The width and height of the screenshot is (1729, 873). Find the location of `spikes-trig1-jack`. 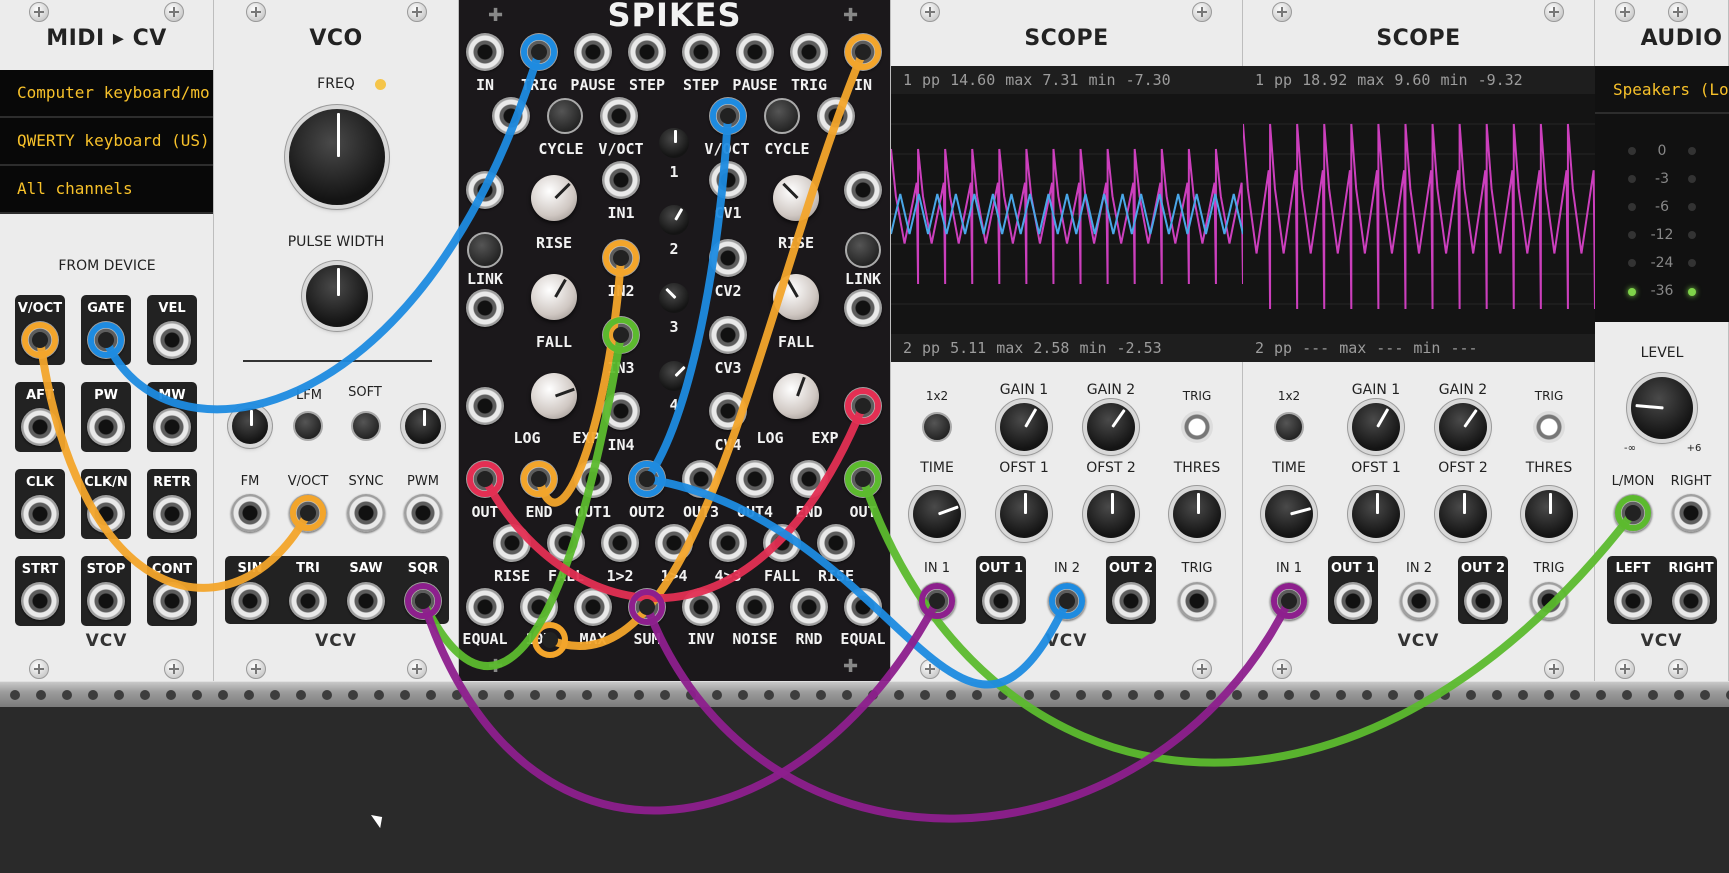

spikes-trig1-jack is located at coordinates (539, 52).